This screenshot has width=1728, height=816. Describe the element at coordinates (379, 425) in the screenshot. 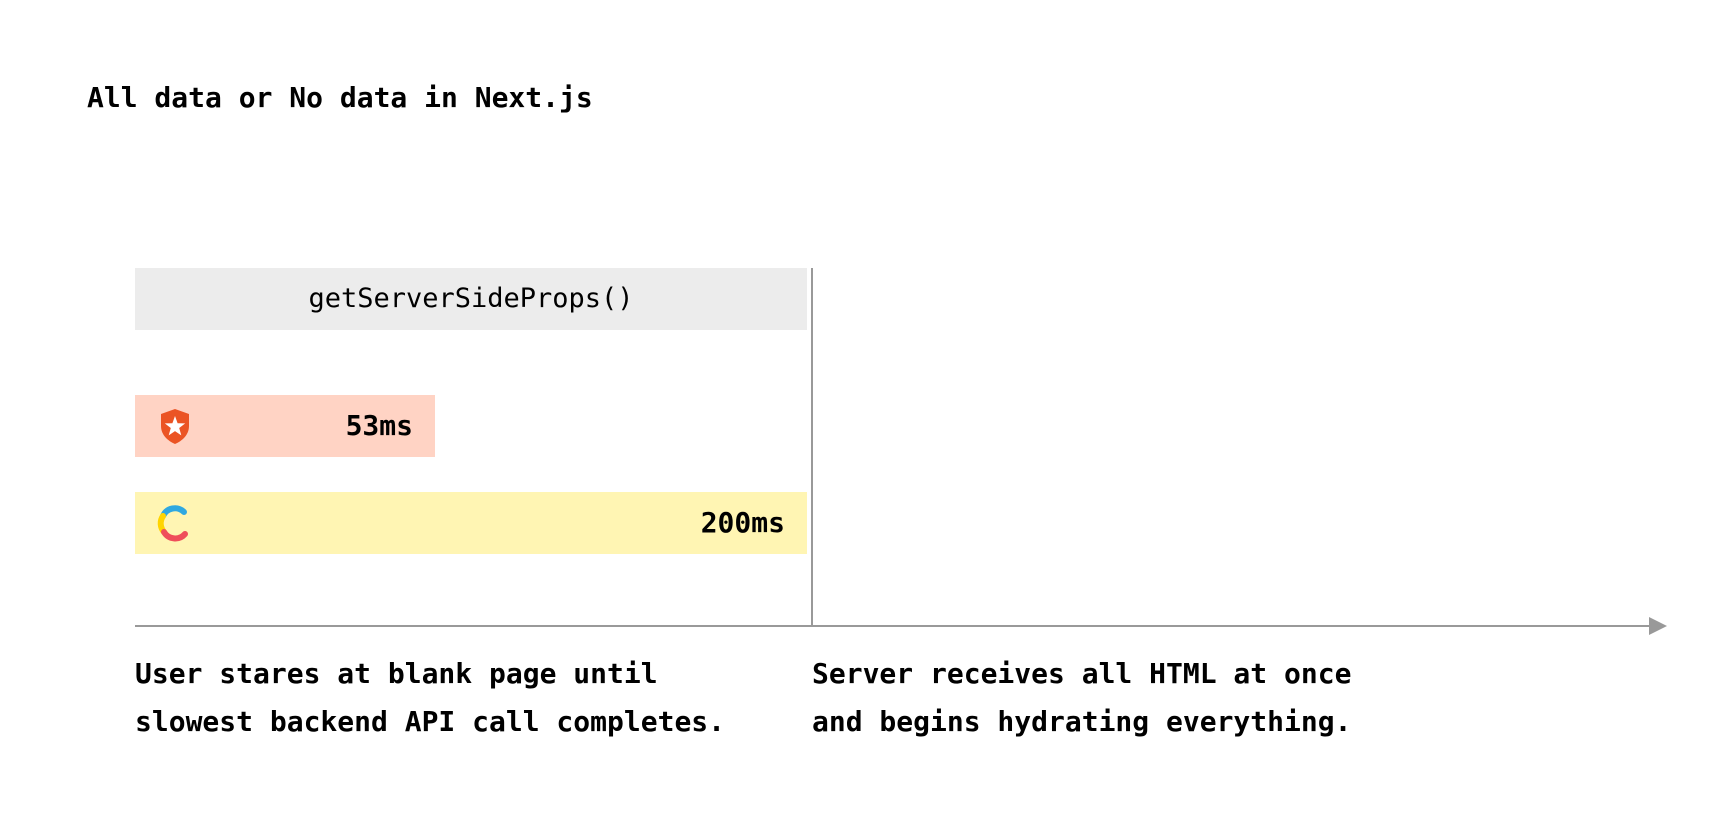

I see `auth-duration-label: 53ms` at that location.